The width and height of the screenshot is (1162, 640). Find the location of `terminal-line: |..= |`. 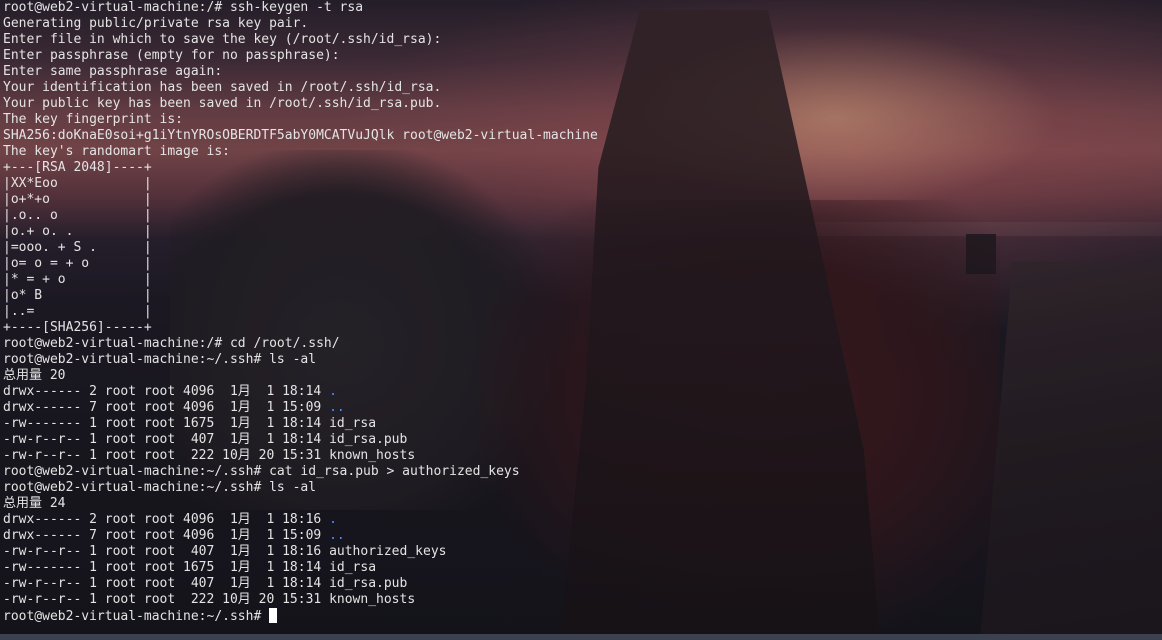

terminal-line: |..= | is located at coordinates (300, 312).